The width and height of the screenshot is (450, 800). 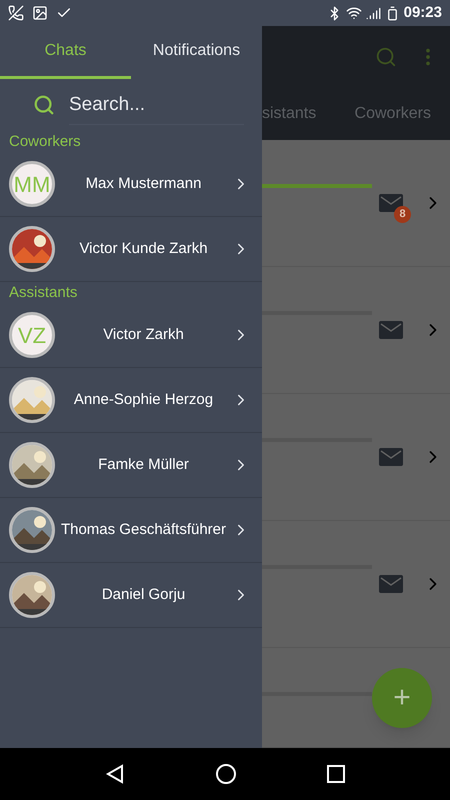 I want to click on contact-name: Victor Zarkh, so click(x=143, y=334).